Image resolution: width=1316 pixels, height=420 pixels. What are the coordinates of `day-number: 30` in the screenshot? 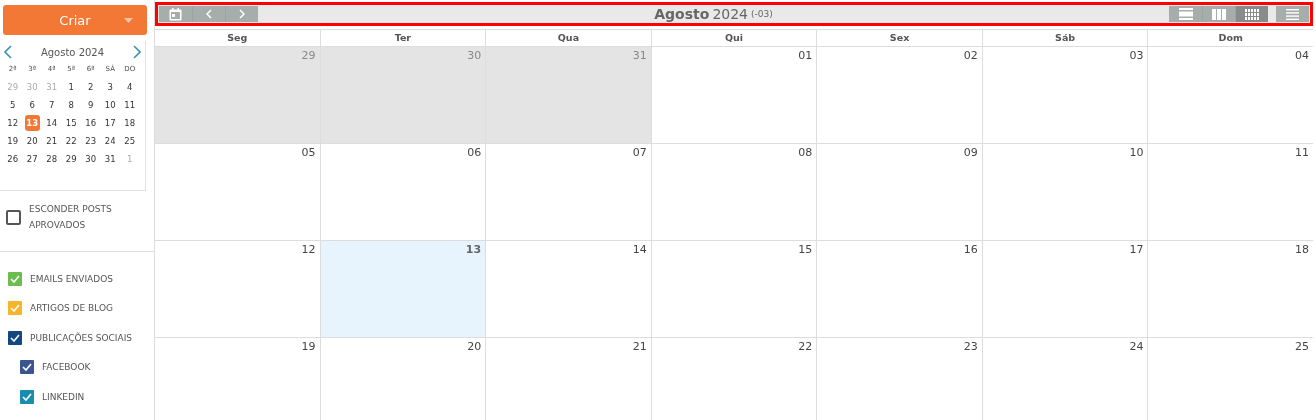 It's located at (474, 55).